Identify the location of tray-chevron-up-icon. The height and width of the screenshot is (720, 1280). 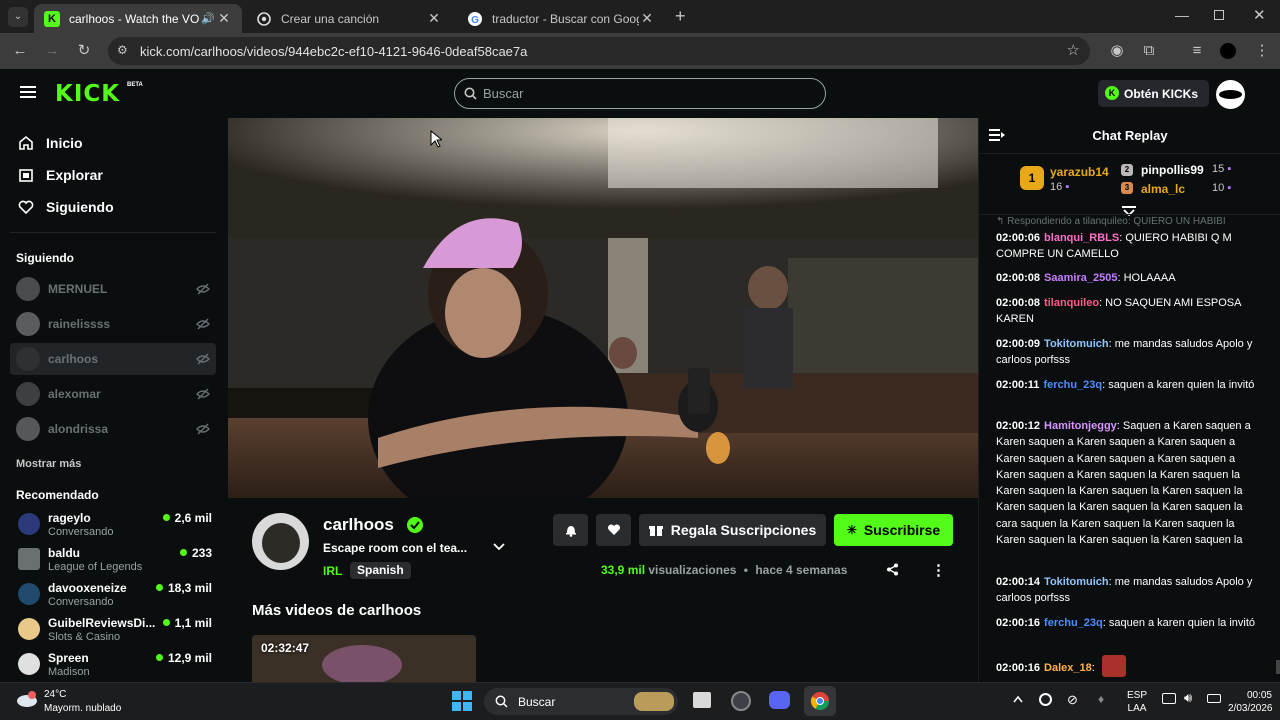
(1018, 699).